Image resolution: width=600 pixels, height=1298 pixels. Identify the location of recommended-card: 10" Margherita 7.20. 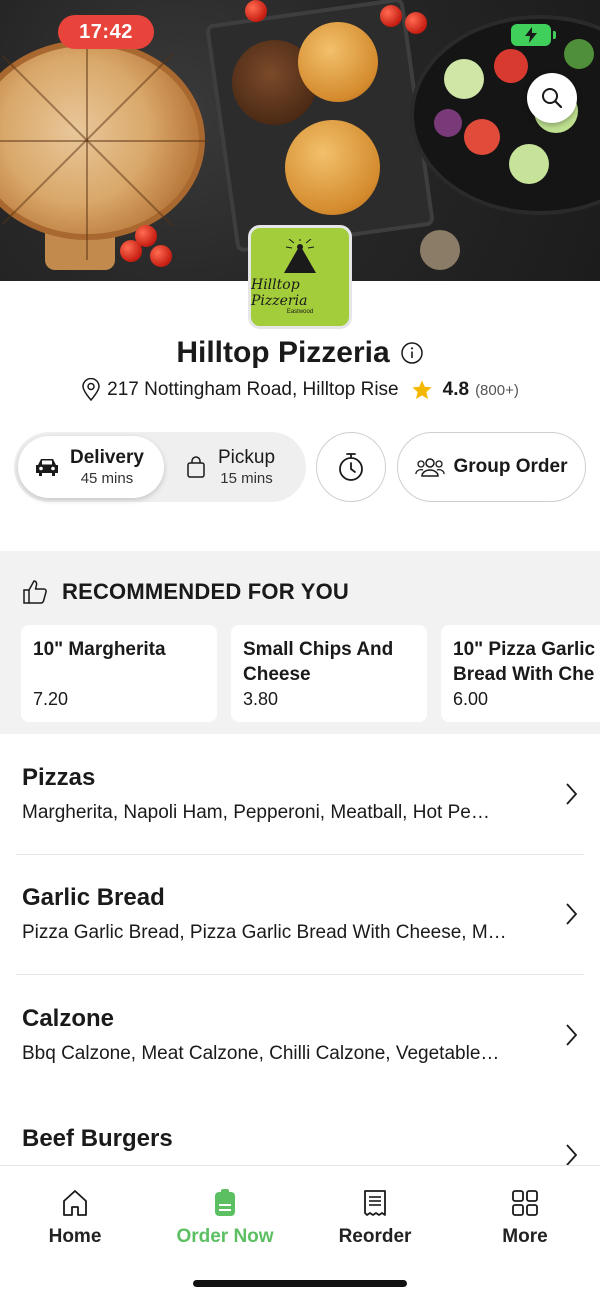
(119, 673).